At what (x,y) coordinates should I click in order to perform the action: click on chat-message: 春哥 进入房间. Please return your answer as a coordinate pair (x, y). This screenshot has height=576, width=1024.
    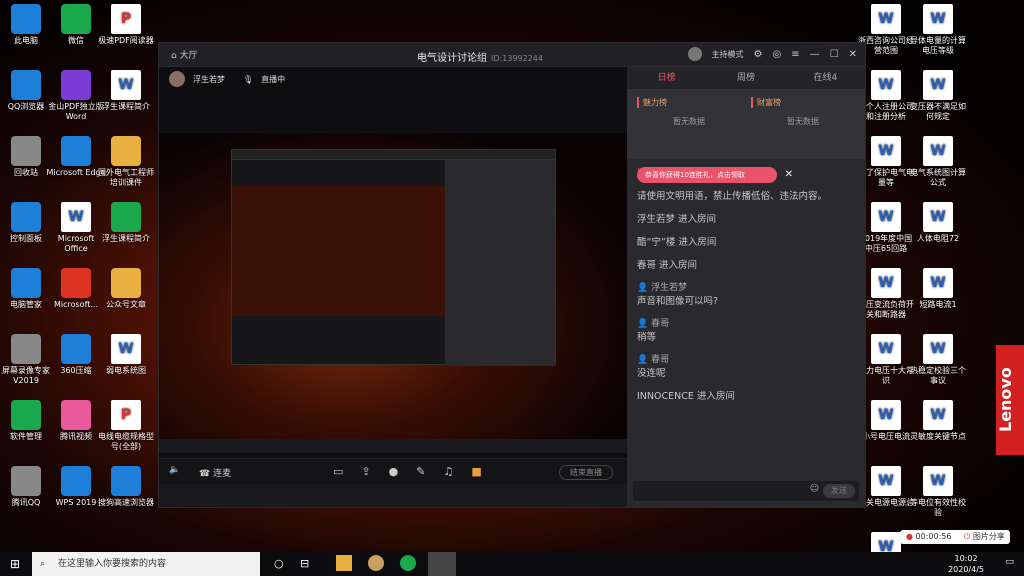
    Looking at the image, I should click on (667, 265).